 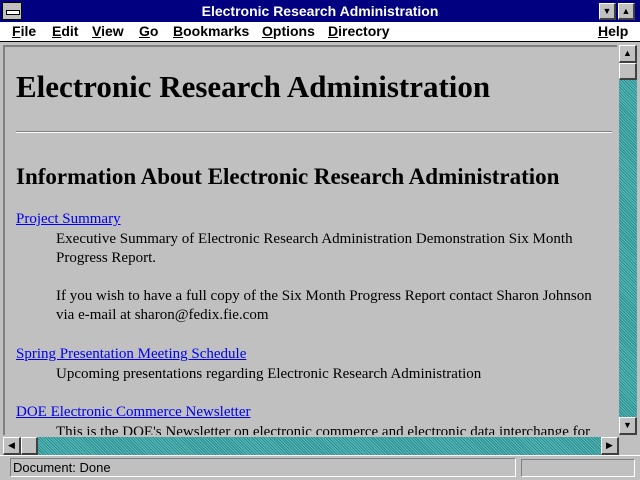 I want to click on status-bar: Document: Done, so click(x=320, y=467).